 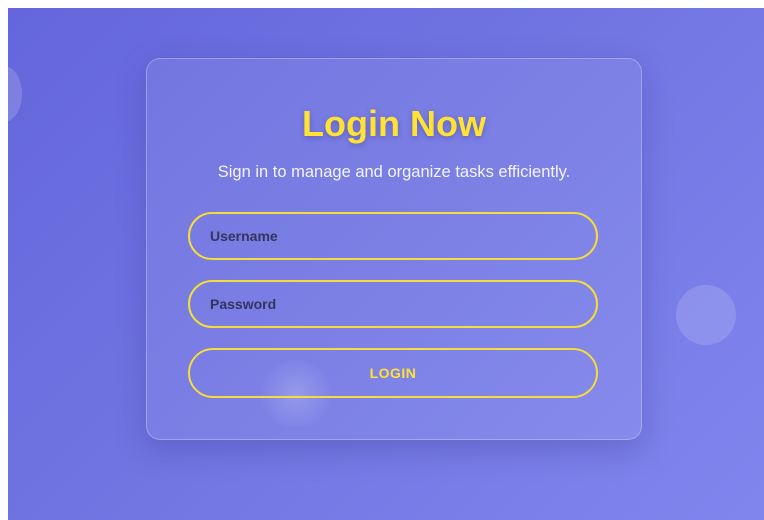 I want to click on password-field-wrapper, so click(x=393, y=304).